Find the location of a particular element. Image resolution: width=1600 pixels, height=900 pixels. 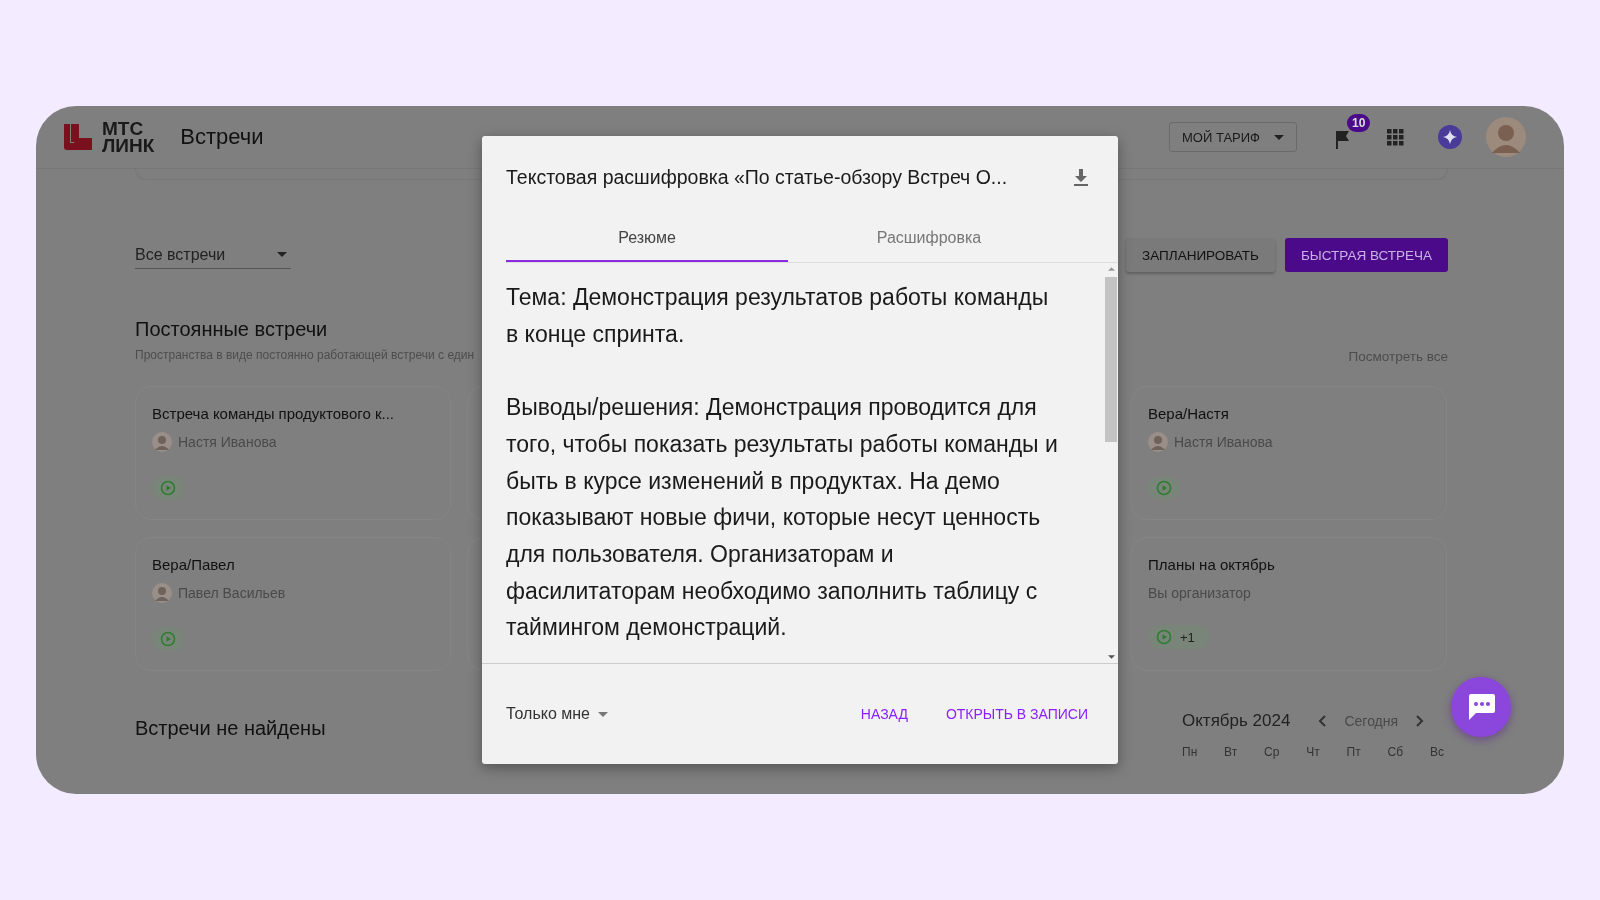

audience-select: Только мне is located at coordinates (557, 714).